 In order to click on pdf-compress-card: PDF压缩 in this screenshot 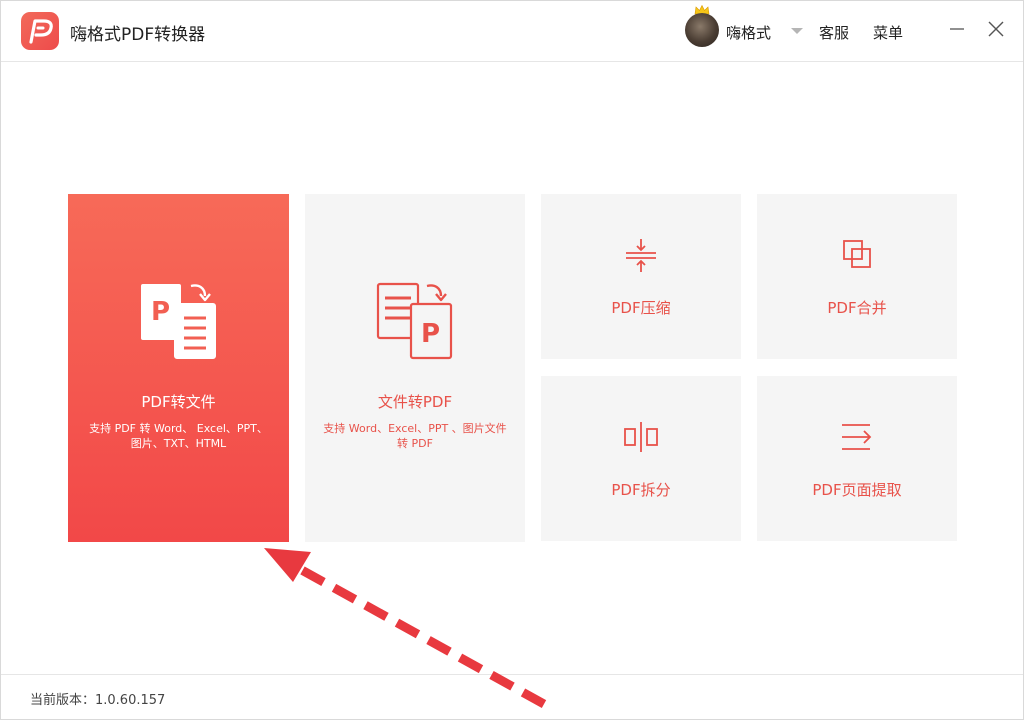, I will do `click(641, 276)`.